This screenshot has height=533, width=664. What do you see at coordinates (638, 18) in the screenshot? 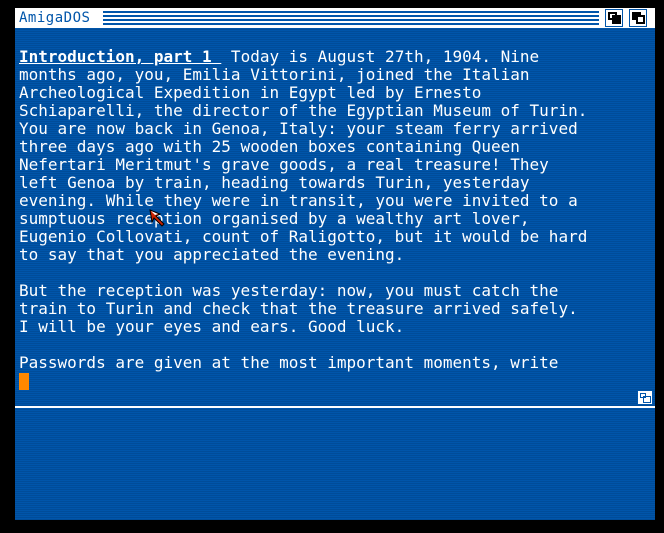
I see `depth-gadget` at bounding box center [638, 18].